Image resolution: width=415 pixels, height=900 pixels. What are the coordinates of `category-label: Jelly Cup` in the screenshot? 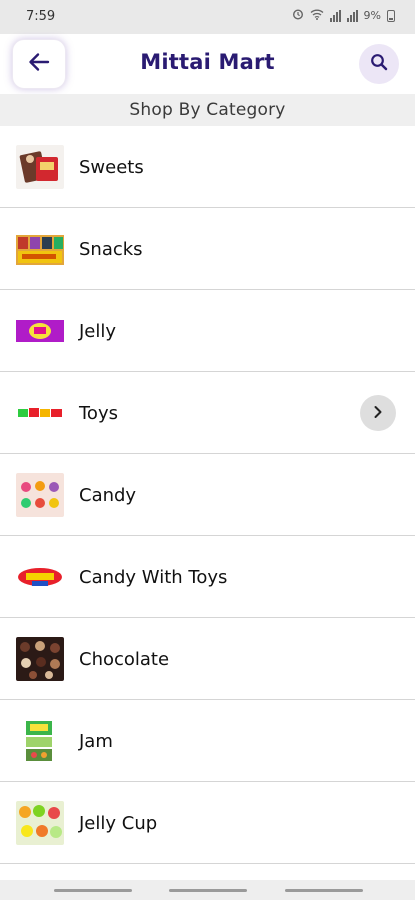 It's located at (118, 823).